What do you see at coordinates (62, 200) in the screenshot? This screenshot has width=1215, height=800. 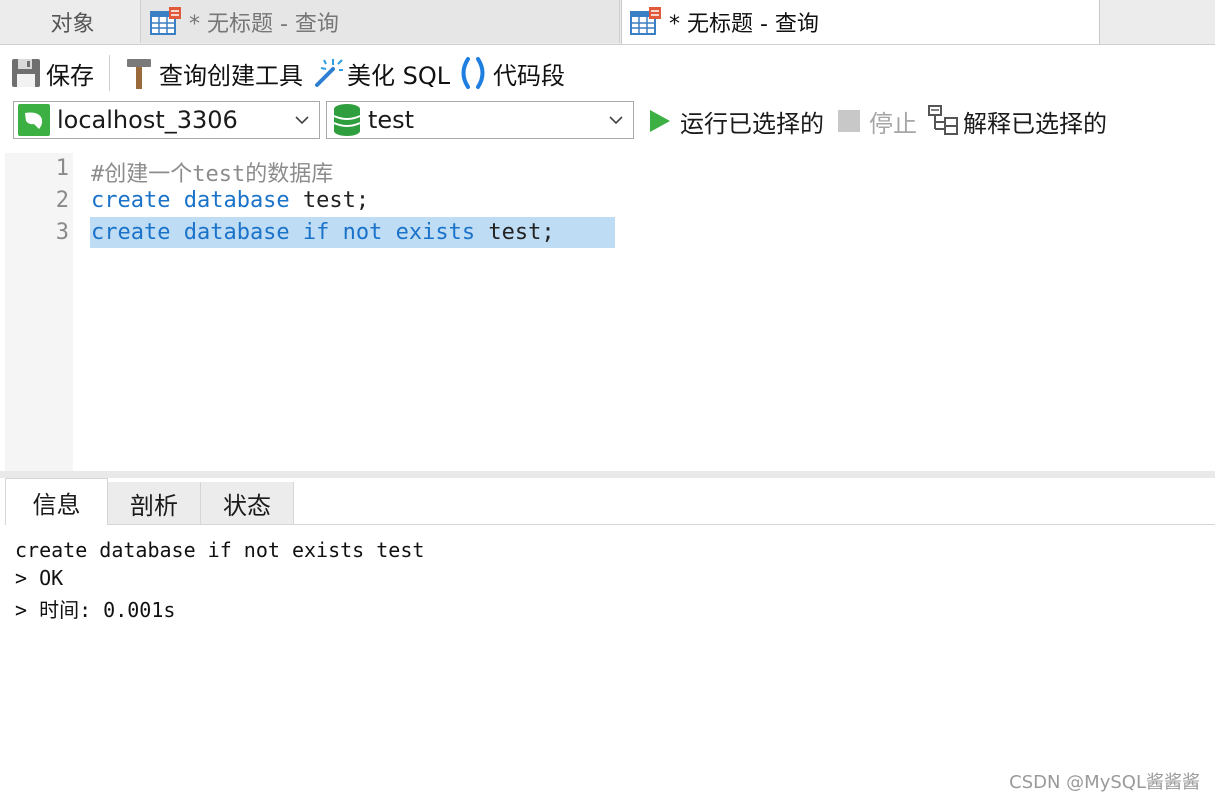 I see `line-number: 2` at bounding box center [62, 200].